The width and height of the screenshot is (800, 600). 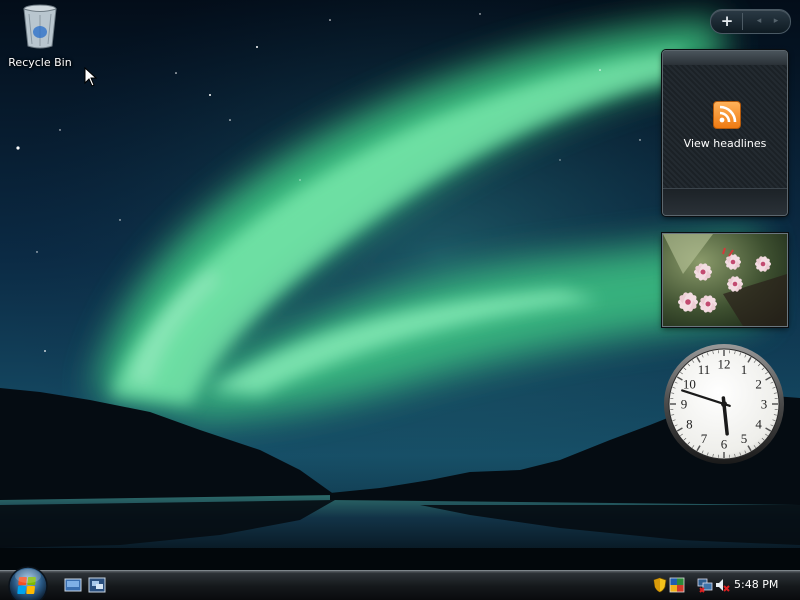 What do you see at coordinates (724, 444) in the screenshot?
I see `clock-numeral: 6` at bounding box center [724, 444].